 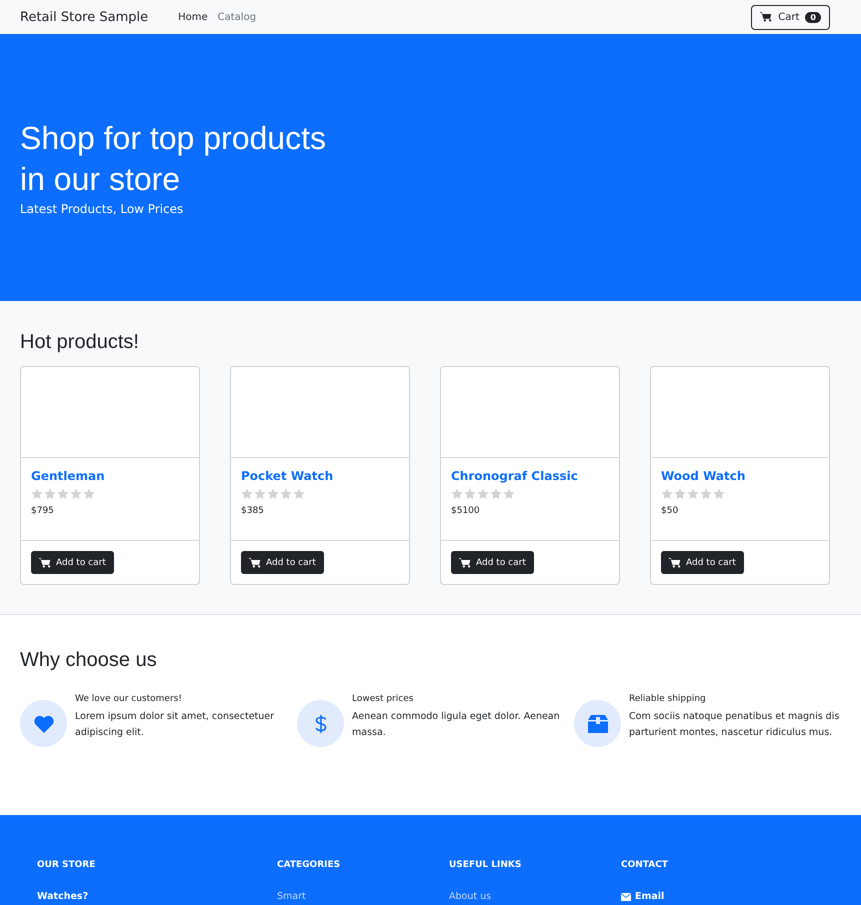 What do you see at coordinates (175, 725) in the screenshot?
I see `feature-text: Lorem ipsum dolor sit amet, consectetuer adipiscing elit.` at bounding box center [175, 725].